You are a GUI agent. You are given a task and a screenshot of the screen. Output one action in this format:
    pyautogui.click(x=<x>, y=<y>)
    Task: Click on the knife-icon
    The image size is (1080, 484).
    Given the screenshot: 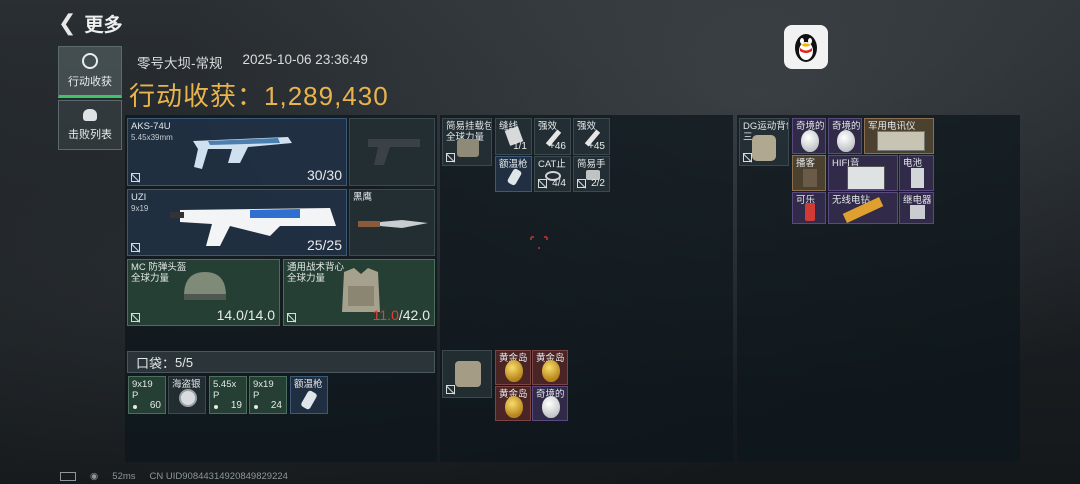 What is the action you would take?
    pyautogui.click(x=393, y=224)
    